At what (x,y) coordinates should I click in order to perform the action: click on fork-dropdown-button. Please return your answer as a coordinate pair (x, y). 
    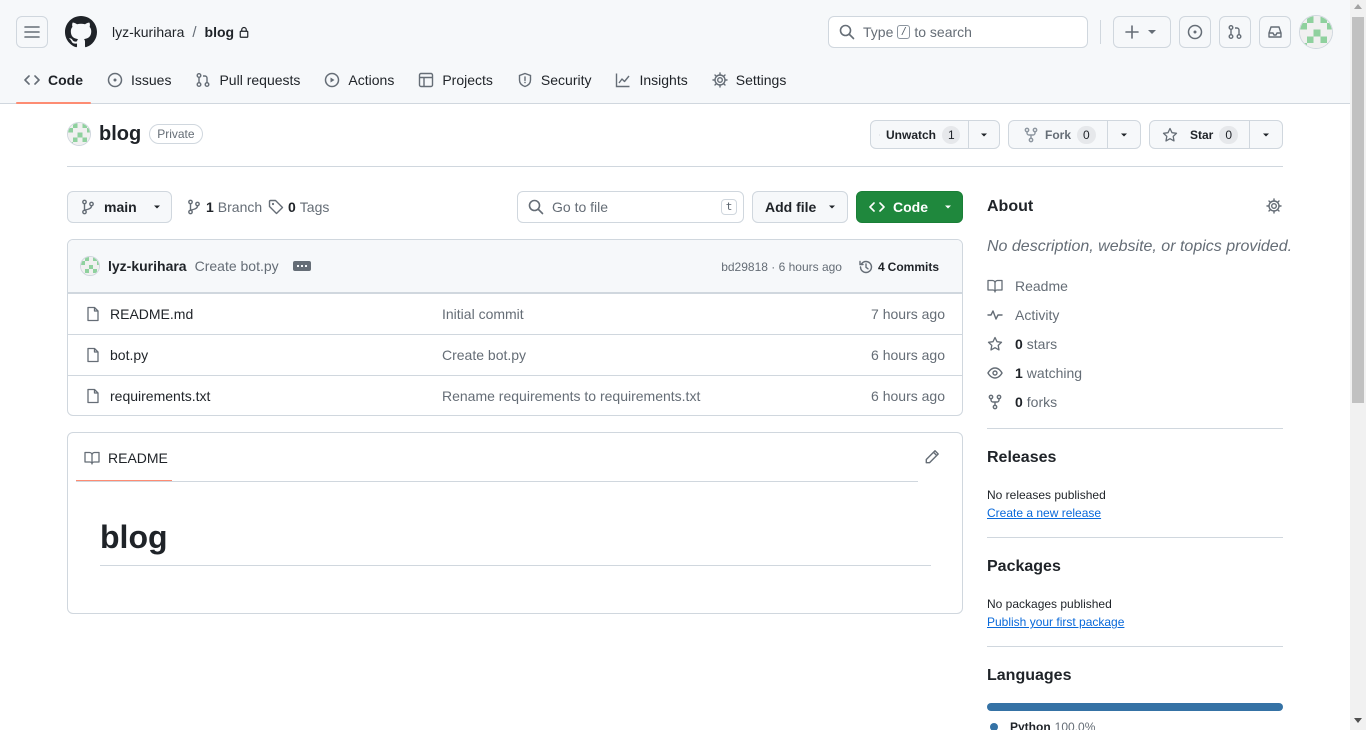
    Looking at the image, I should click on (1124, 134).